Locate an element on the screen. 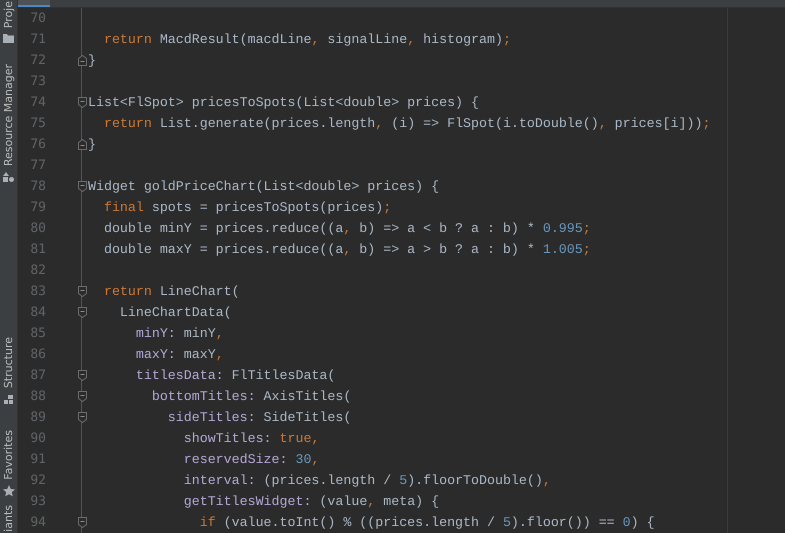 Image resolution: width=785 pixels, height=533 pixels. code-line: final spots = pricesToSpots(prices); is located at coordinates (247, 207).